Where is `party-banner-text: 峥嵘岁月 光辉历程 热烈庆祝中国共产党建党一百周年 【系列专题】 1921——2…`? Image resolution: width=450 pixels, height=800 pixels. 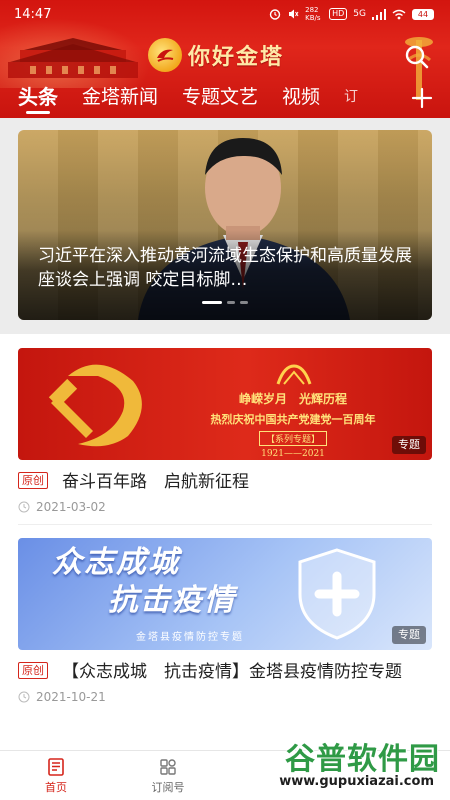 party-banner-text: 峥嵘岁月 光辉历程 热烈庆祝中国共产党建党一百周年 【系列专题】 1921——2… is located at coordinates (293, 424).